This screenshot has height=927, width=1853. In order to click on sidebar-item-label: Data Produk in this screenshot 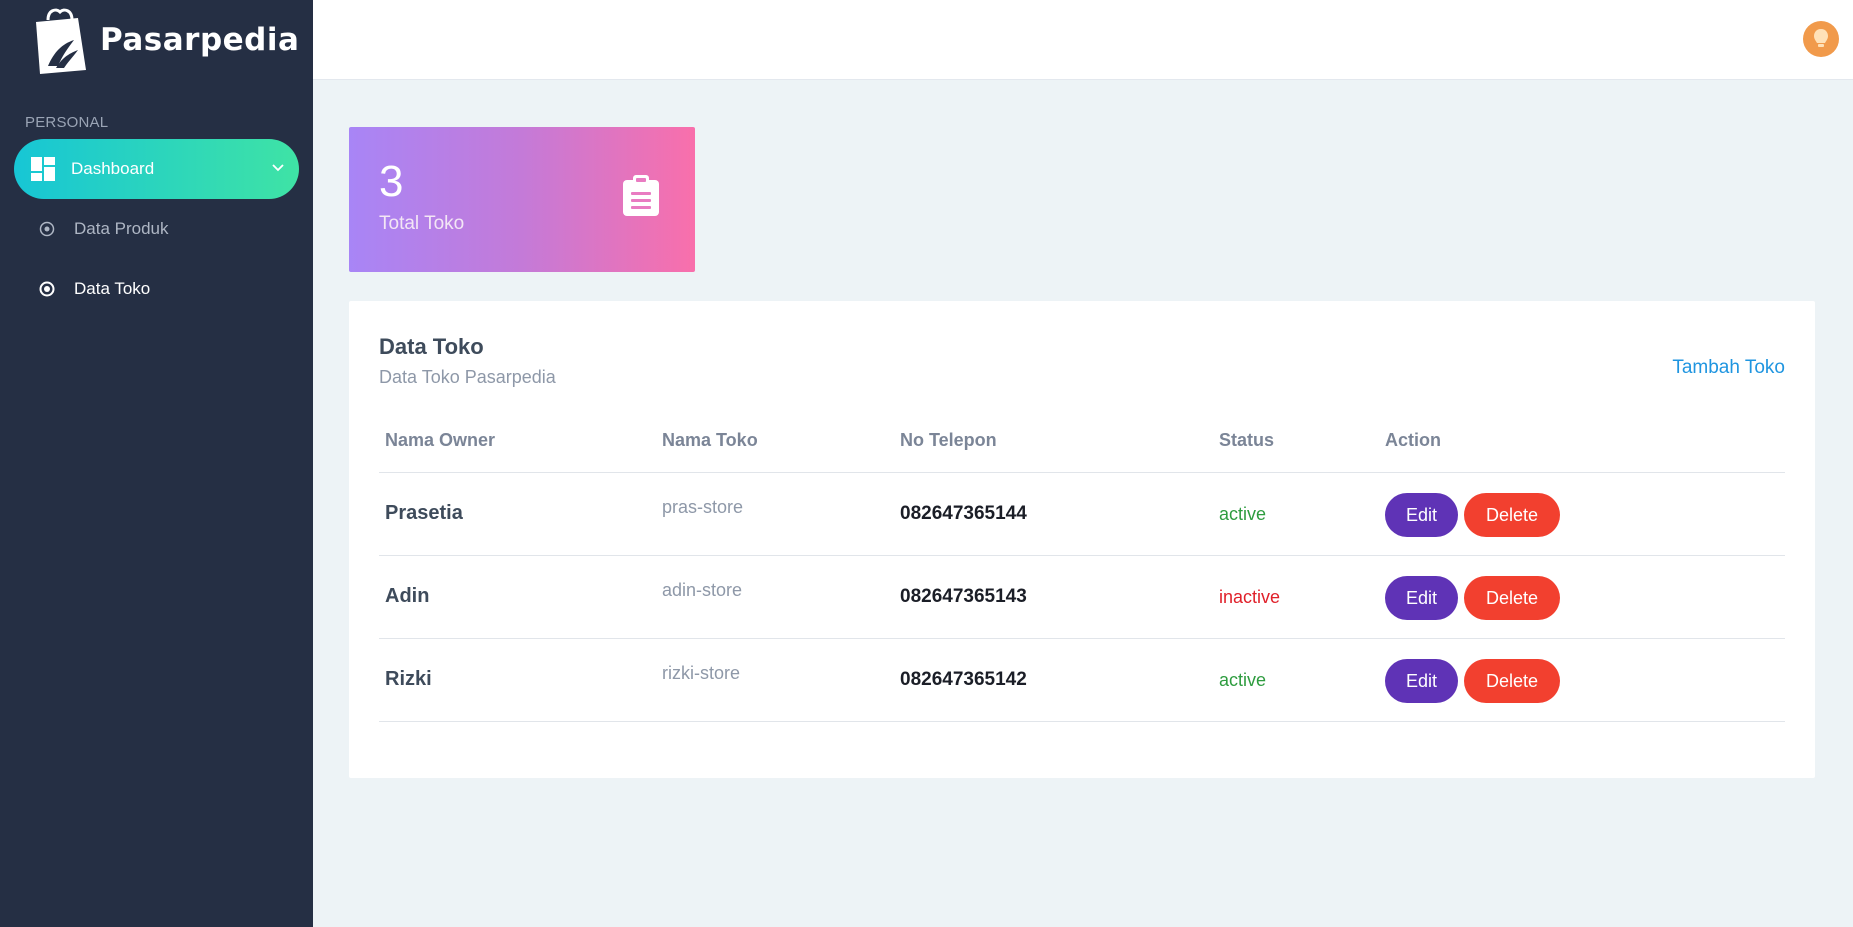, I will do `click(121, 228)`.